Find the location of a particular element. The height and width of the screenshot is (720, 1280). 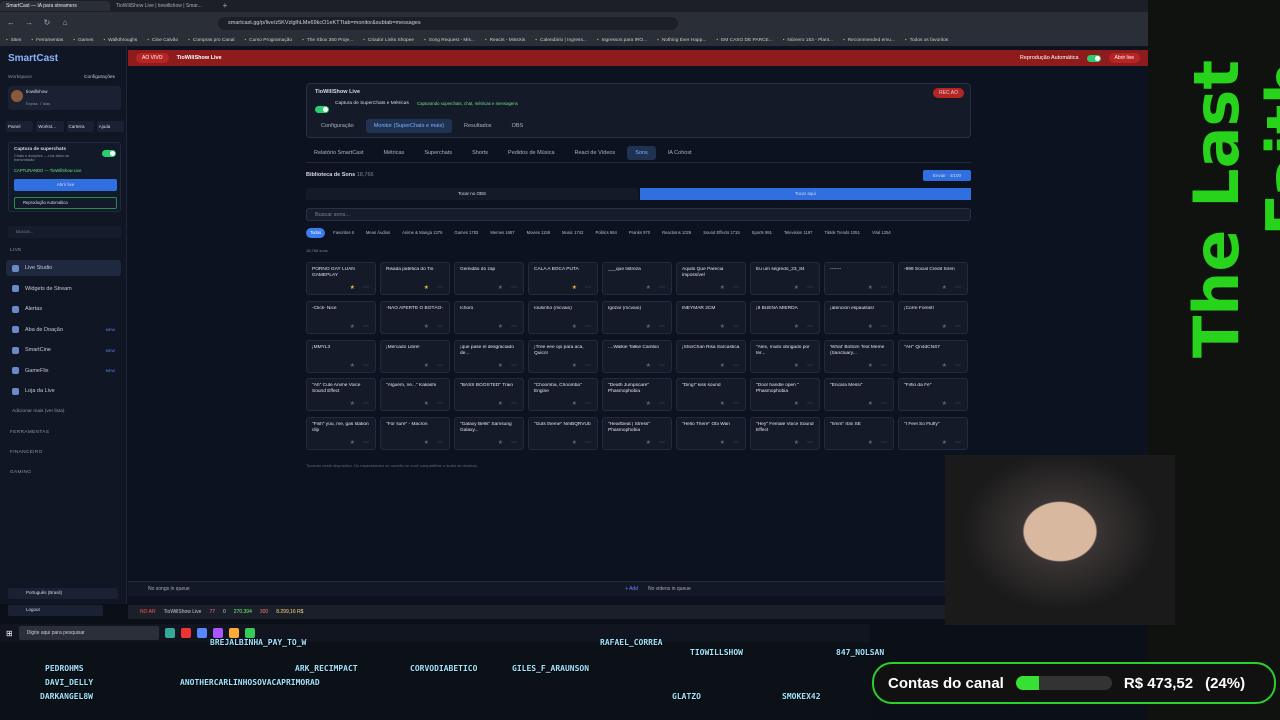

sound-card: "Alex, muito obrigado por ter... ★ ⋯ is located at coordinates (785, 356).